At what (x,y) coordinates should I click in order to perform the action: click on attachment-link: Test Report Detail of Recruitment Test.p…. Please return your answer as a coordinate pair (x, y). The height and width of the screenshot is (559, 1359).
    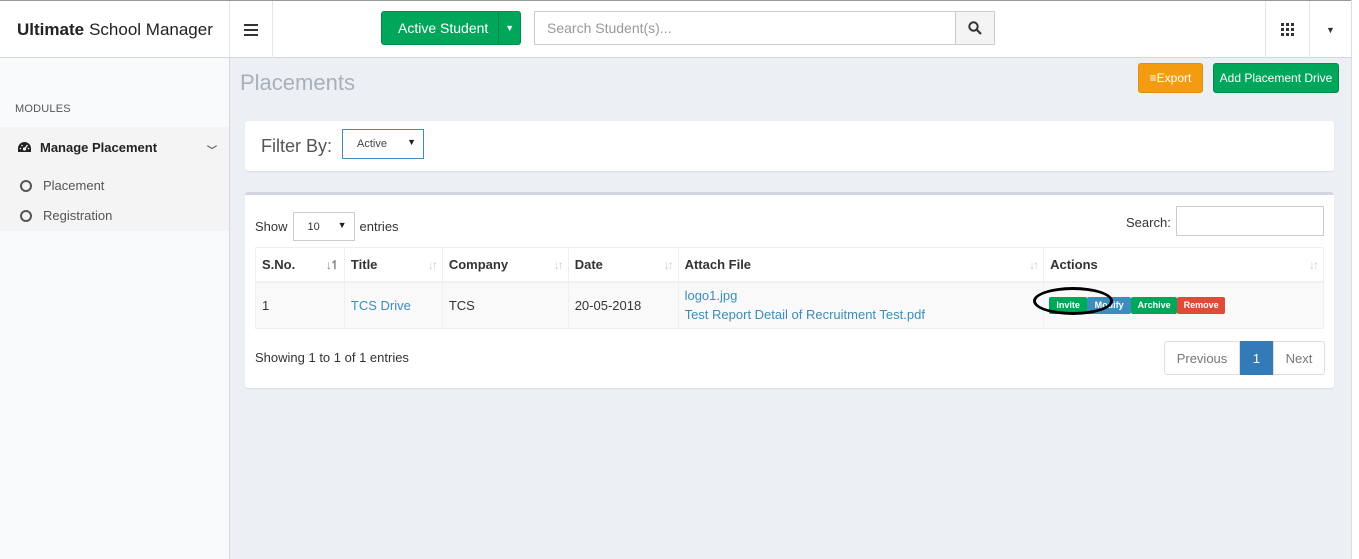
    Looking at the image, I should click on (805, 314).